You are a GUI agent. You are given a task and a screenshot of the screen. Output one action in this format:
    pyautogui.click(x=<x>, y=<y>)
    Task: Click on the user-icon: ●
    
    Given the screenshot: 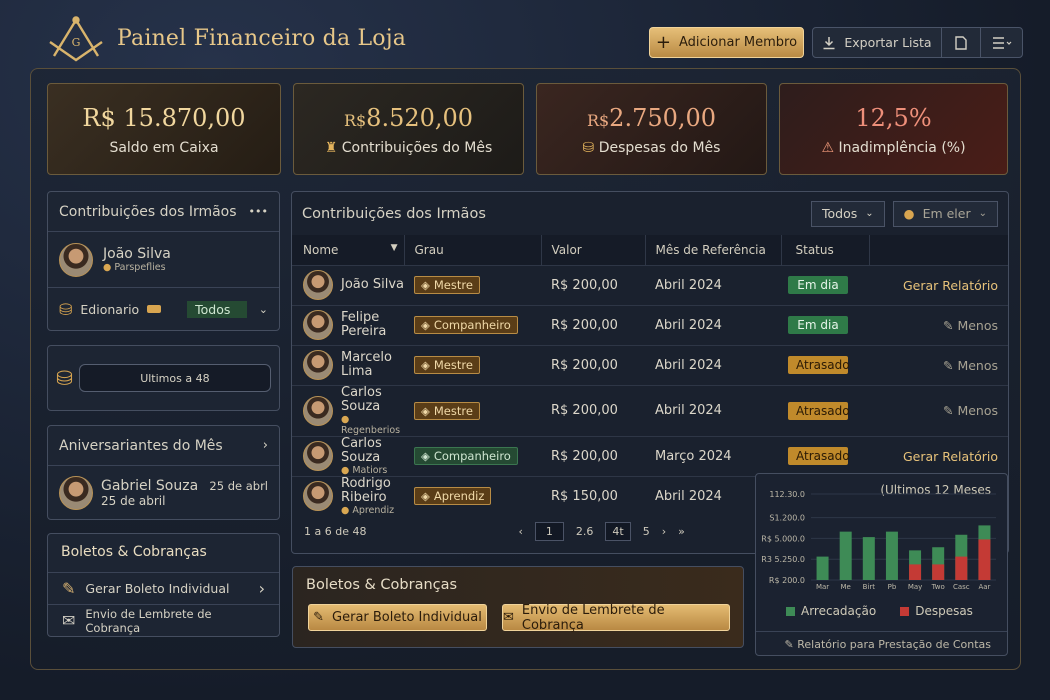 What is the action you would take?
    pyautogui.click(x=909, y=213)
    